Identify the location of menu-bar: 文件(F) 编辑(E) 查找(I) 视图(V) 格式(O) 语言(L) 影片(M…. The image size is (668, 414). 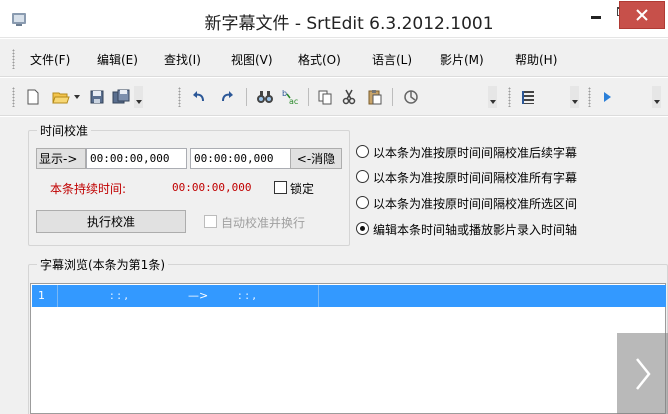
(334, 58).